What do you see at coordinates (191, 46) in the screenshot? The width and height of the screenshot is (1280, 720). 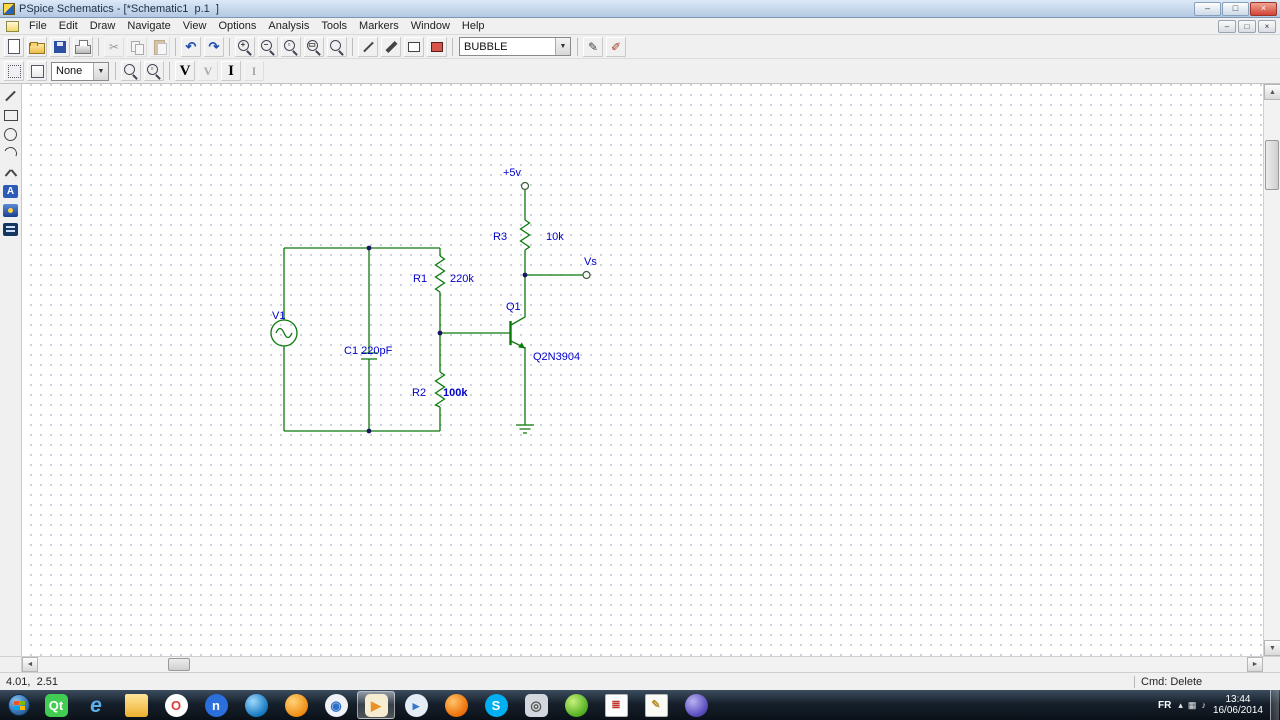 I see `undo-button: ↶` at bounding box center [191, 46].